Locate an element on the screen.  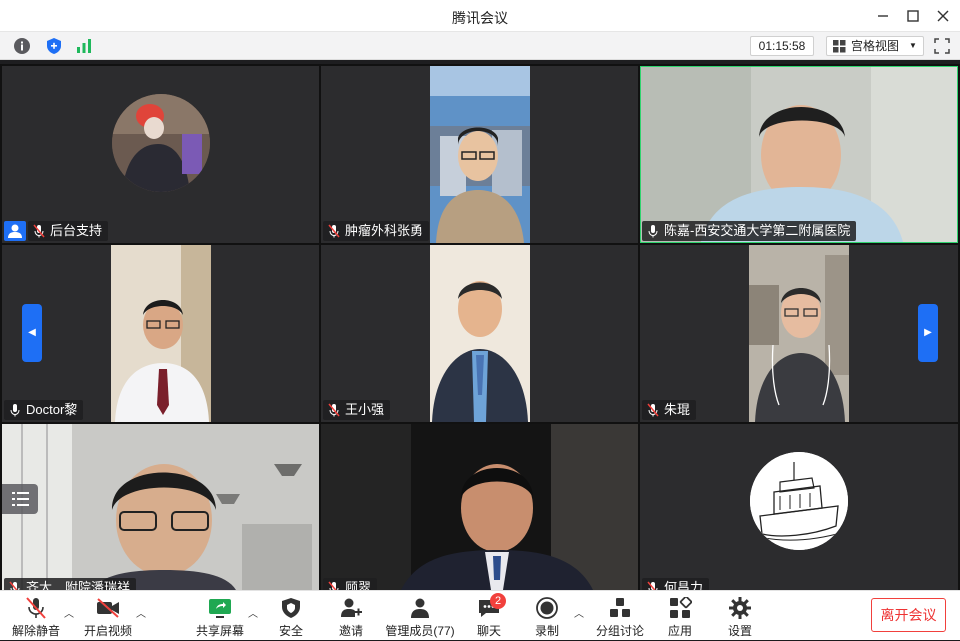
participant-name: 齐大…附院潘瑞祥 is located at coordinates (78, 585).